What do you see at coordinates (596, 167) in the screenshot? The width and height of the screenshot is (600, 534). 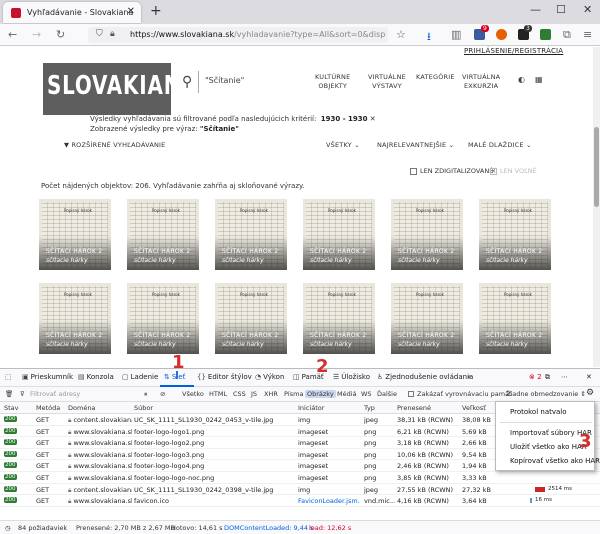 I see `scrollbar-thumb` at bounding box center [596, 167].